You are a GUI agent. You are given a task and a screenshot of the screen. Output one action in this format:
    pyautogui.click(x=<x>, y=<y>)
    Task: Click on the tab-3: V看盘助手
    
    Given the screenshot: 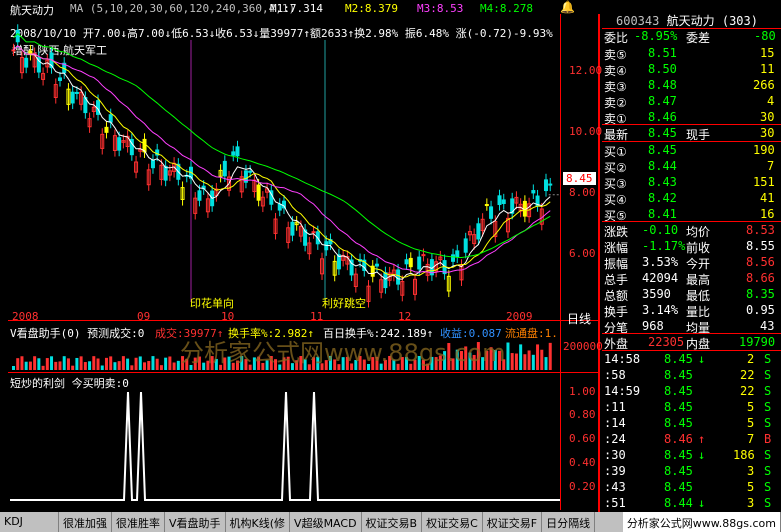 What is the action you would take?
    pyautogui.click(x=195, y=522)
    